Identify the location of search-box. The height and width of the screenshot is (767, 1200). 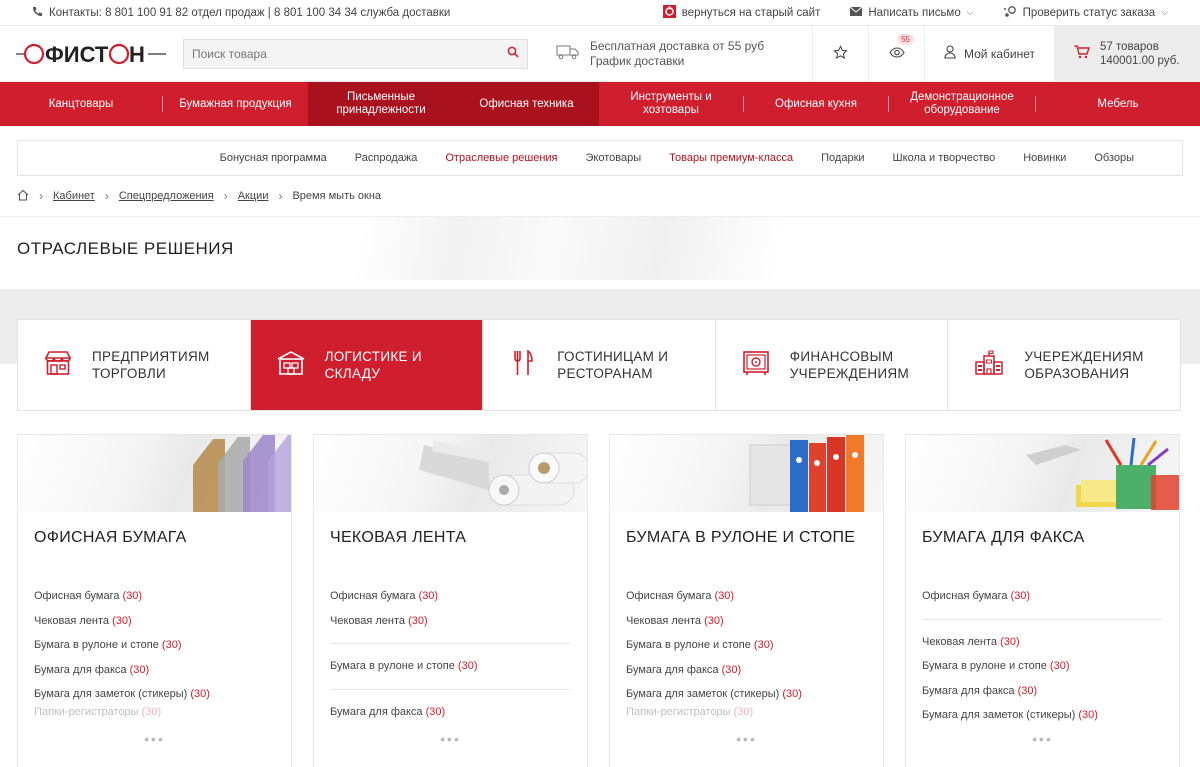
(355, 53).